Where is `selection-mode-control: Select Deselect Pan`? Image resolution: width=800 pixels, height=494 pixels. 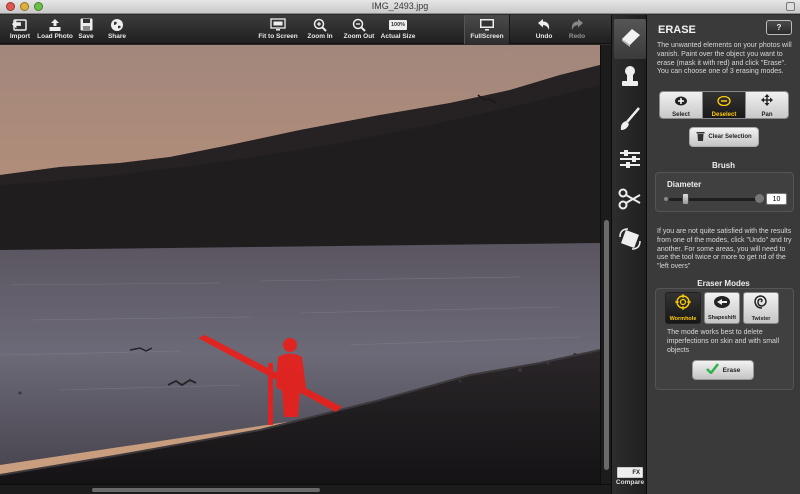
selection-mode-control: Select Deselect Pan is located at coordinates (724, 105).